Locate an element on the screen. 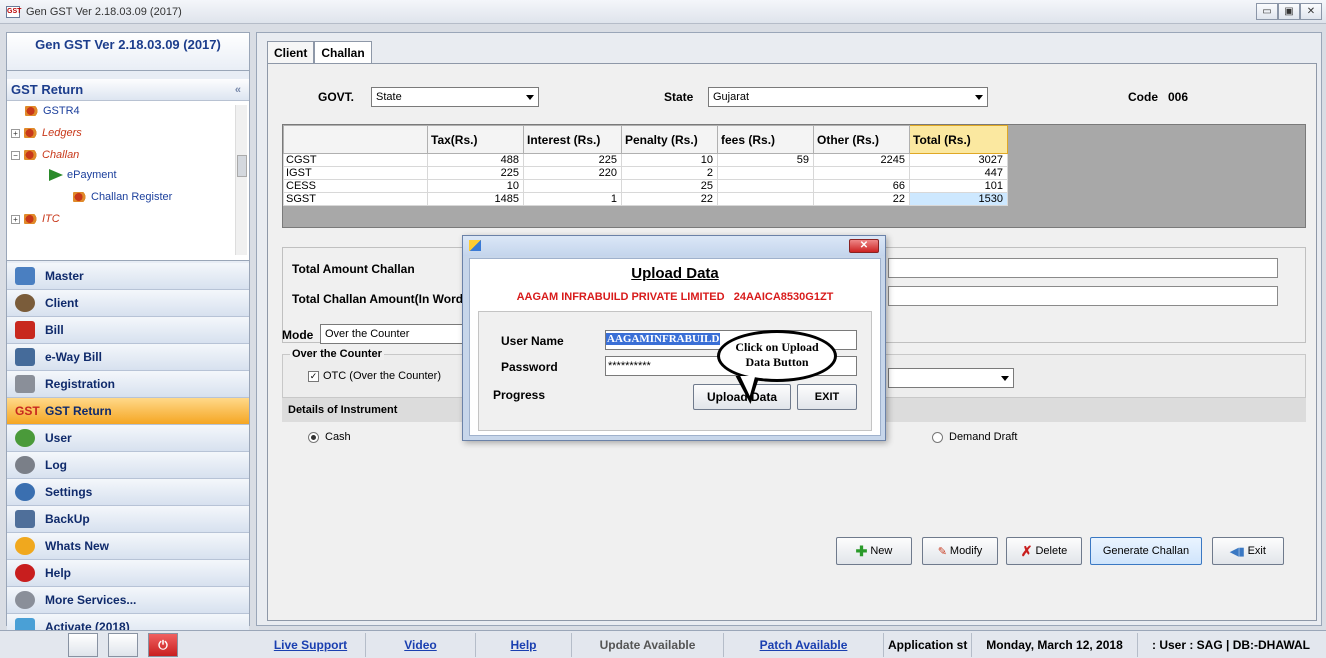  table-row: SGST 1485 1 22 22 1530 is located at coordinates (645, 199).